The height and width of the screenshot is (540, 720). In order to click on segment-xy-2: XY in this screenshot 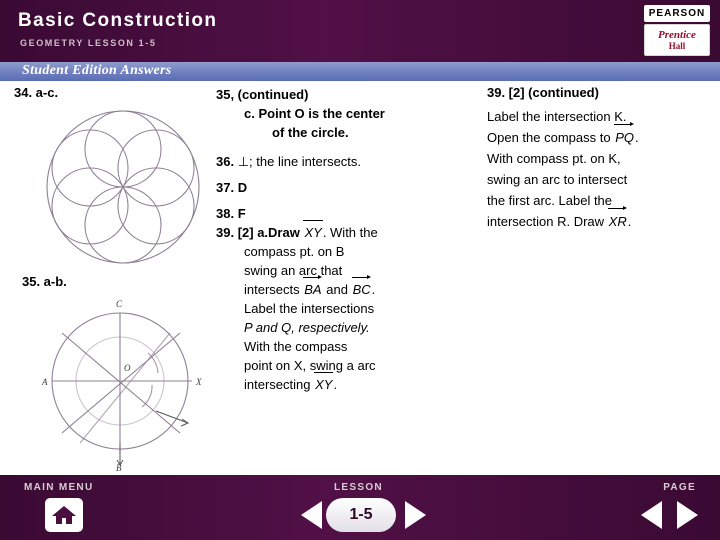, I will do `click(324, 382)`.